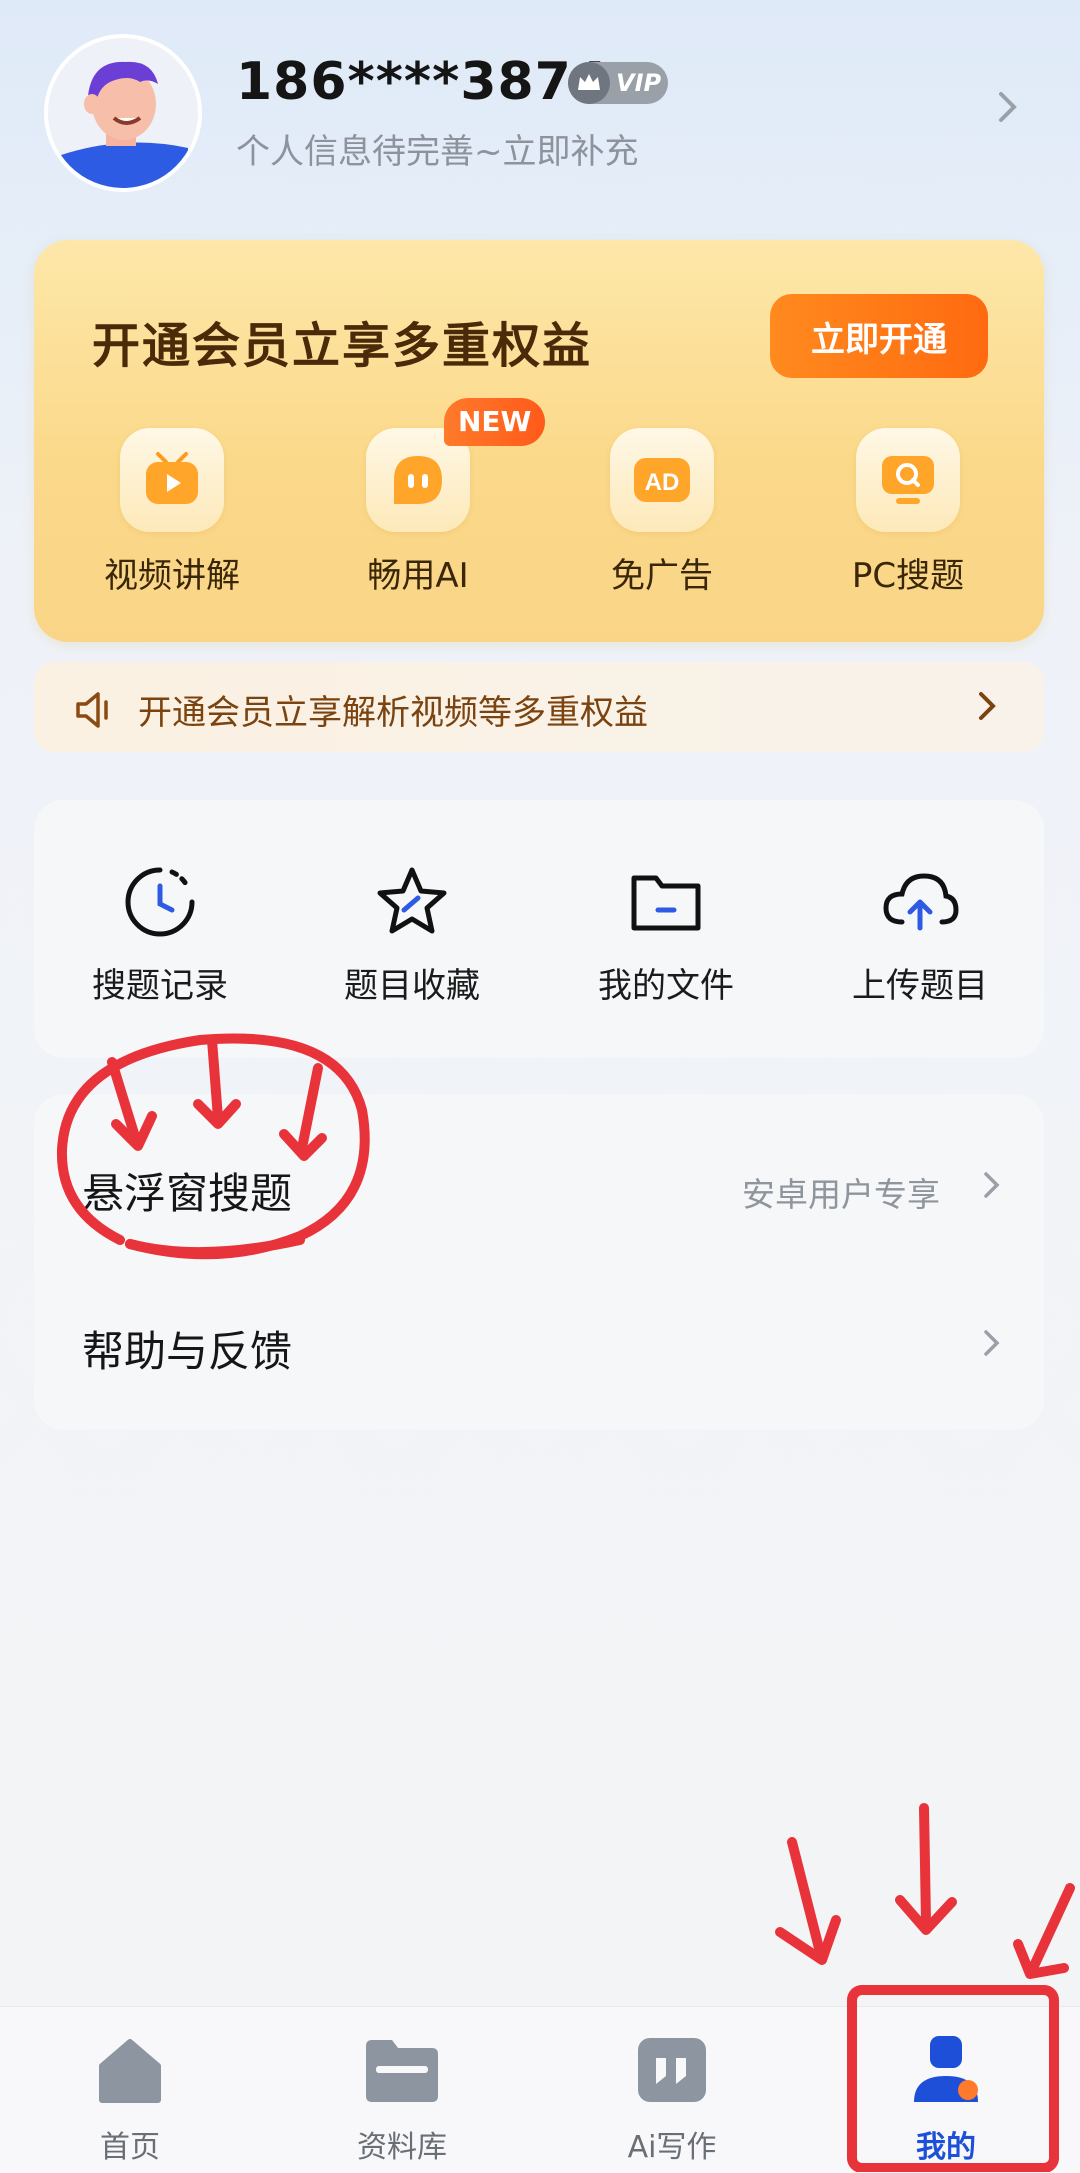  I want to click on folder-icon, so click(666, 902).